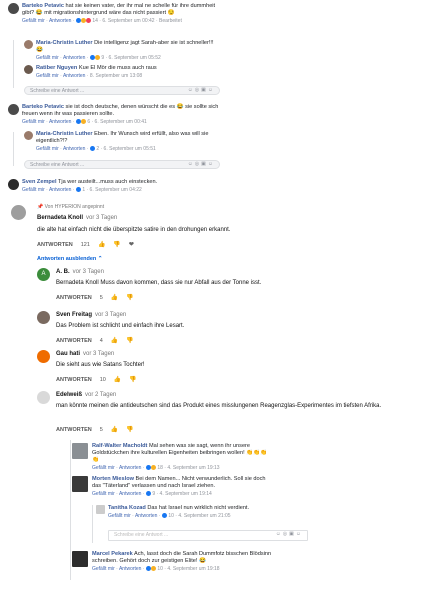 The image size is (424, 600). I want to click on comment-author: Ratiber Nguyen, so click(56, 68).